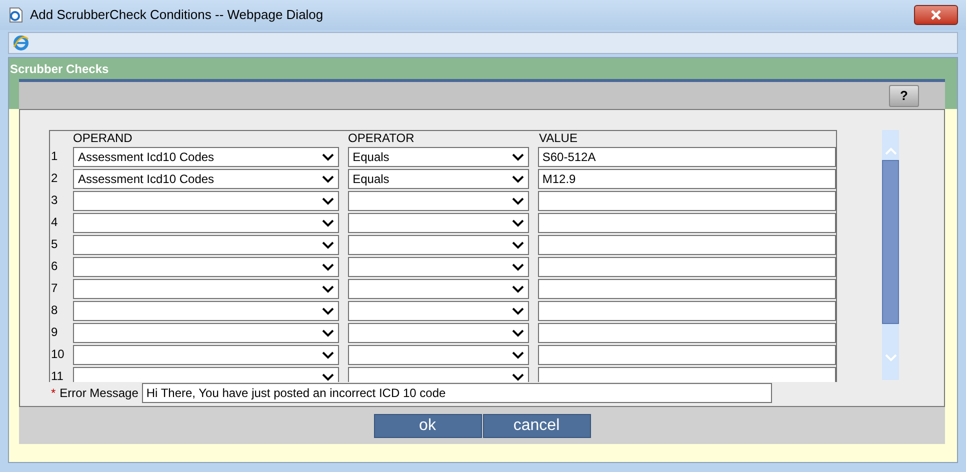 This screenshot has height=472, width=966. What do you see at coordinates (428, 426) in the screenshot?
I see `ok-button: ok` at bounding box center [428, 426].